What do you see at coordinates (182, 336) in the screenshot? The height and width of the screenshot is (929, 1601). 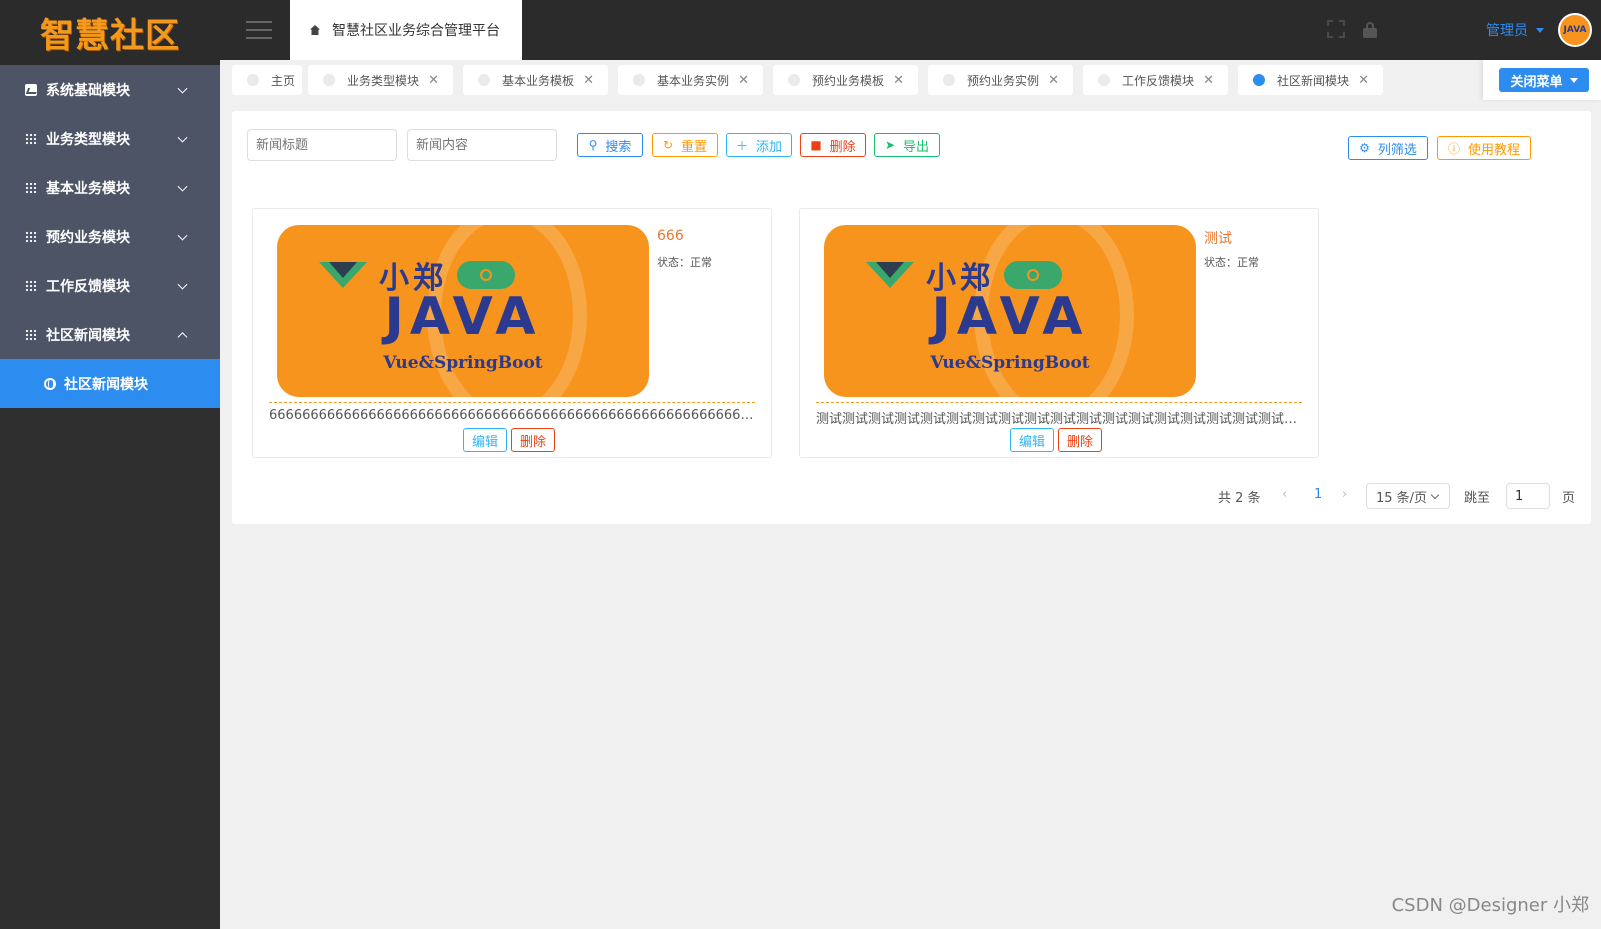 I see `chevron-up-icon` at bounding box center [182, 336].